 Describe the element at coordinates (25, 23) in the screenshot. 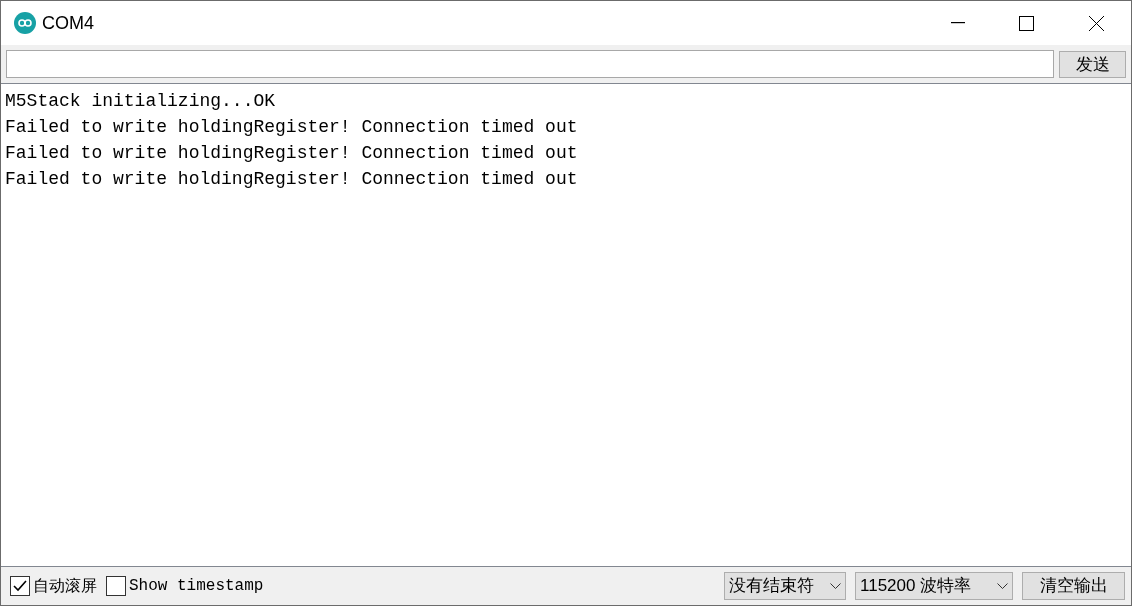

I see `app-logo-icon` at that location.